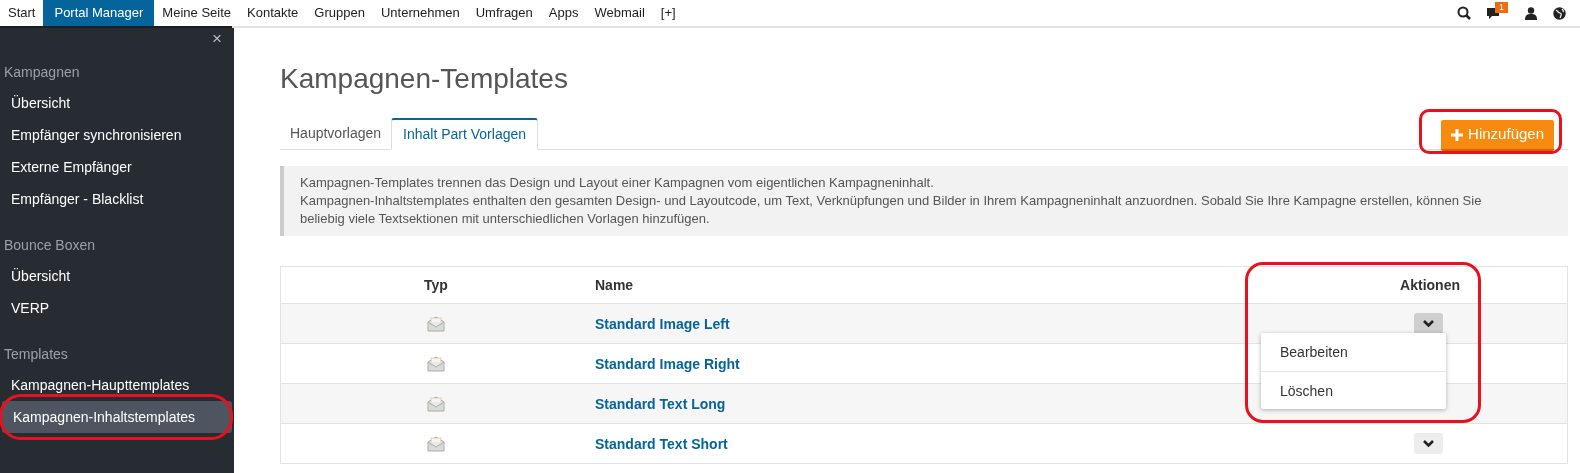 This screenshot has height=473, width=1580. Describe the element at coordinates (336, 133) in the screenshot. I see `tab: Hauptvorlagen` at that location.